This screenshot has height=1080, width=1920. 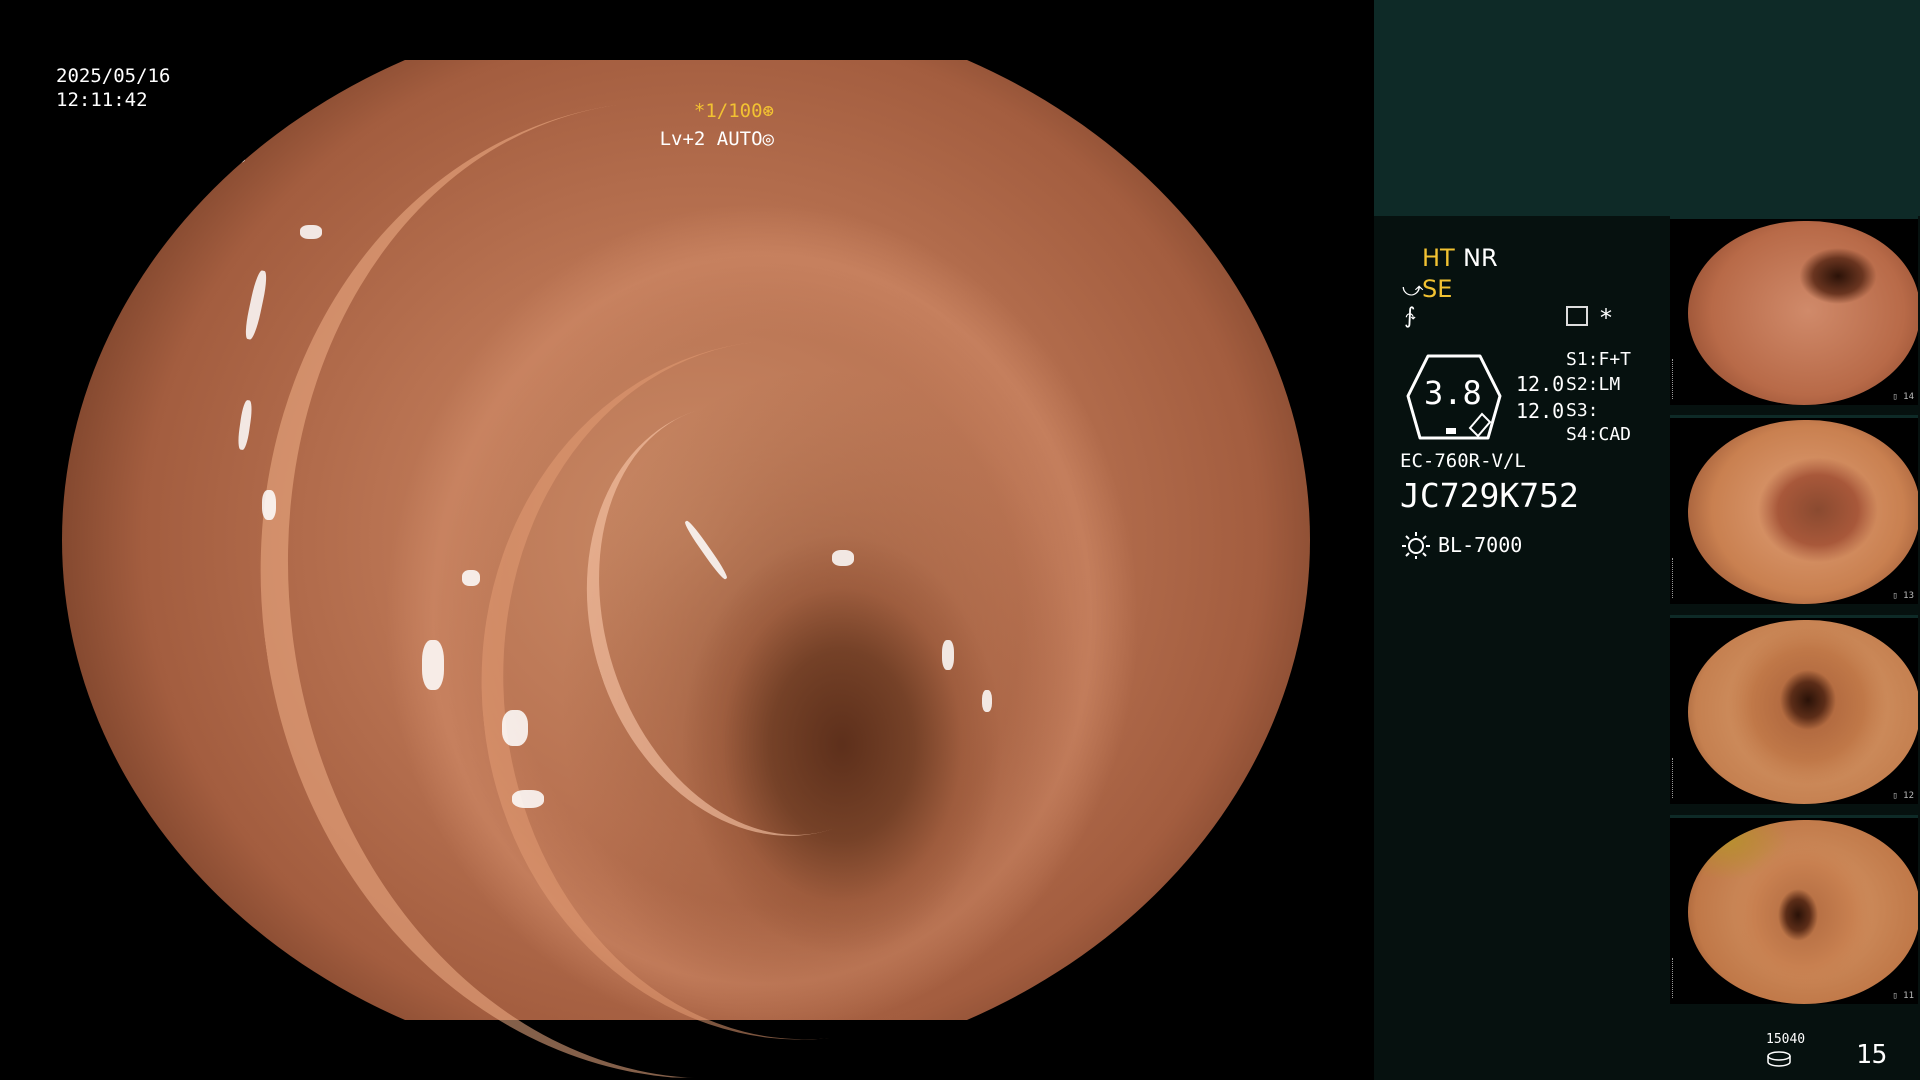 What do you see at coordinates (711, 139) in the screenshot?
I see `iris-value: Lv+2 AUTO` at bounding box center [711, 139].